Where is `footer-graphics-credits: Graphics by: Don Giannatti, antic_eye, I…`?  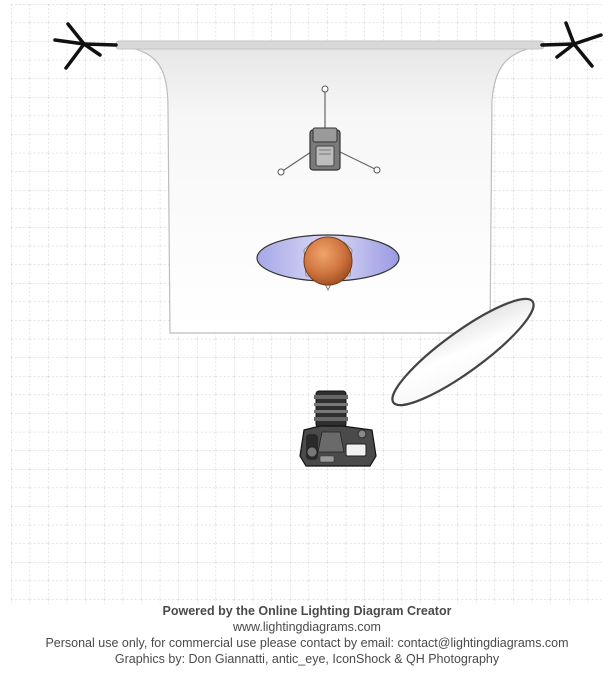
footer-graphics-credits: Graphics by: Don Giannatti, antic_eye, I… is located at coordinates (307, 659).